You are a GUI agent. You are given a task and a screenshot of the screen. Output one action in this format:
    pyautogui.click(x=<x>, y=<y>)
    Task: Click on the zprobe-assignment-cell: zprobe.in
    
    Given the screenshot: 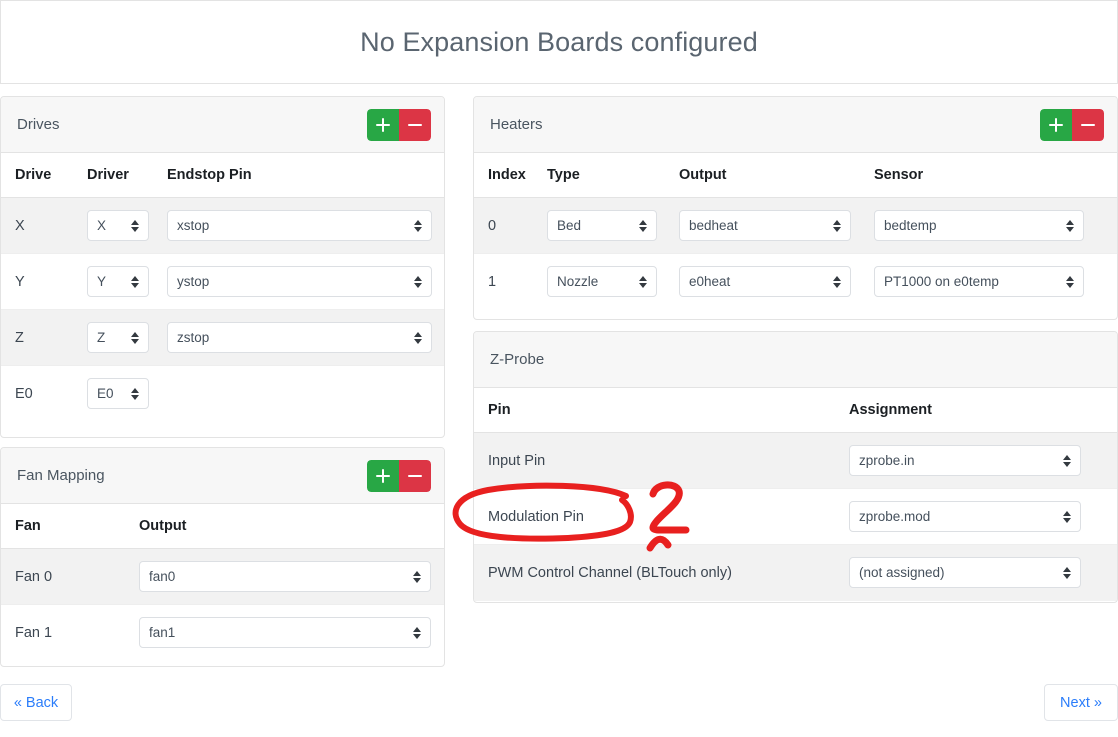 What is the action you would take?
    pyautogui.click(x=983, y=460)
    